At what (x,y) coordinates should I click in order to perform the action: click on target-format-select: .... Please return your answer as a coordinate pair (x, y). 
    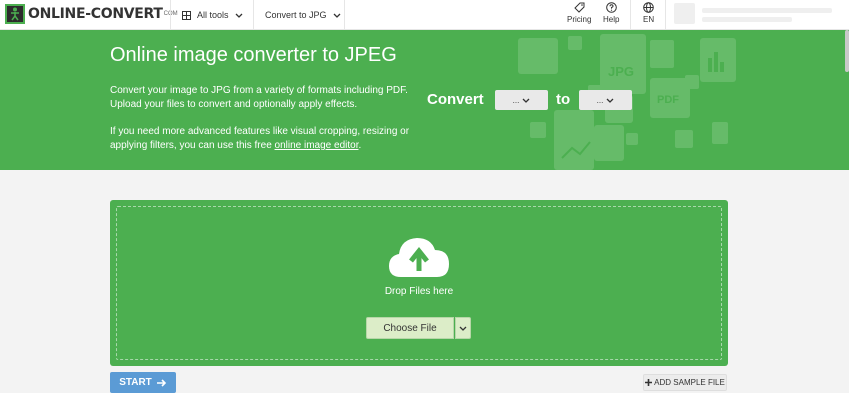
    Looking at the image, I should click on (605, 100).